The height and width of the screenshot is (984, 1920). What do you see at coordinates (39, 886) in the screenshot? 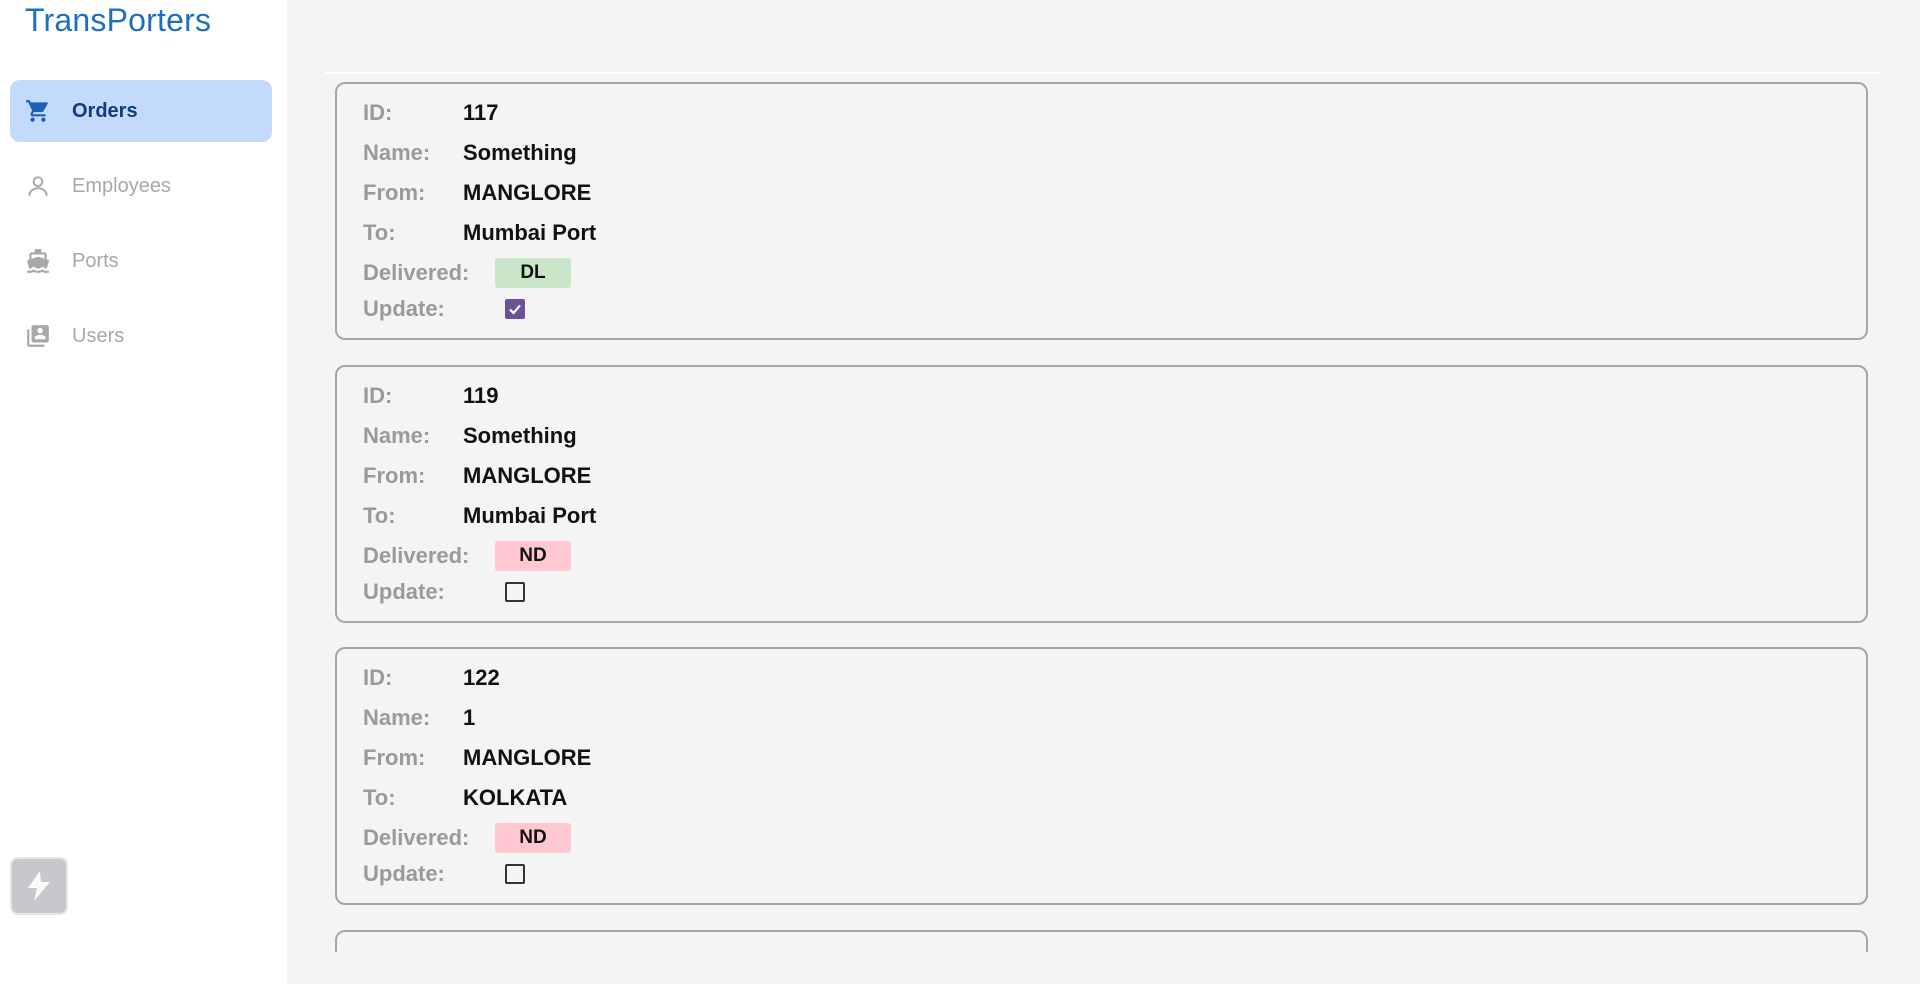
I see `stackblitz-logo-icon` at bounding box center [39, 886].